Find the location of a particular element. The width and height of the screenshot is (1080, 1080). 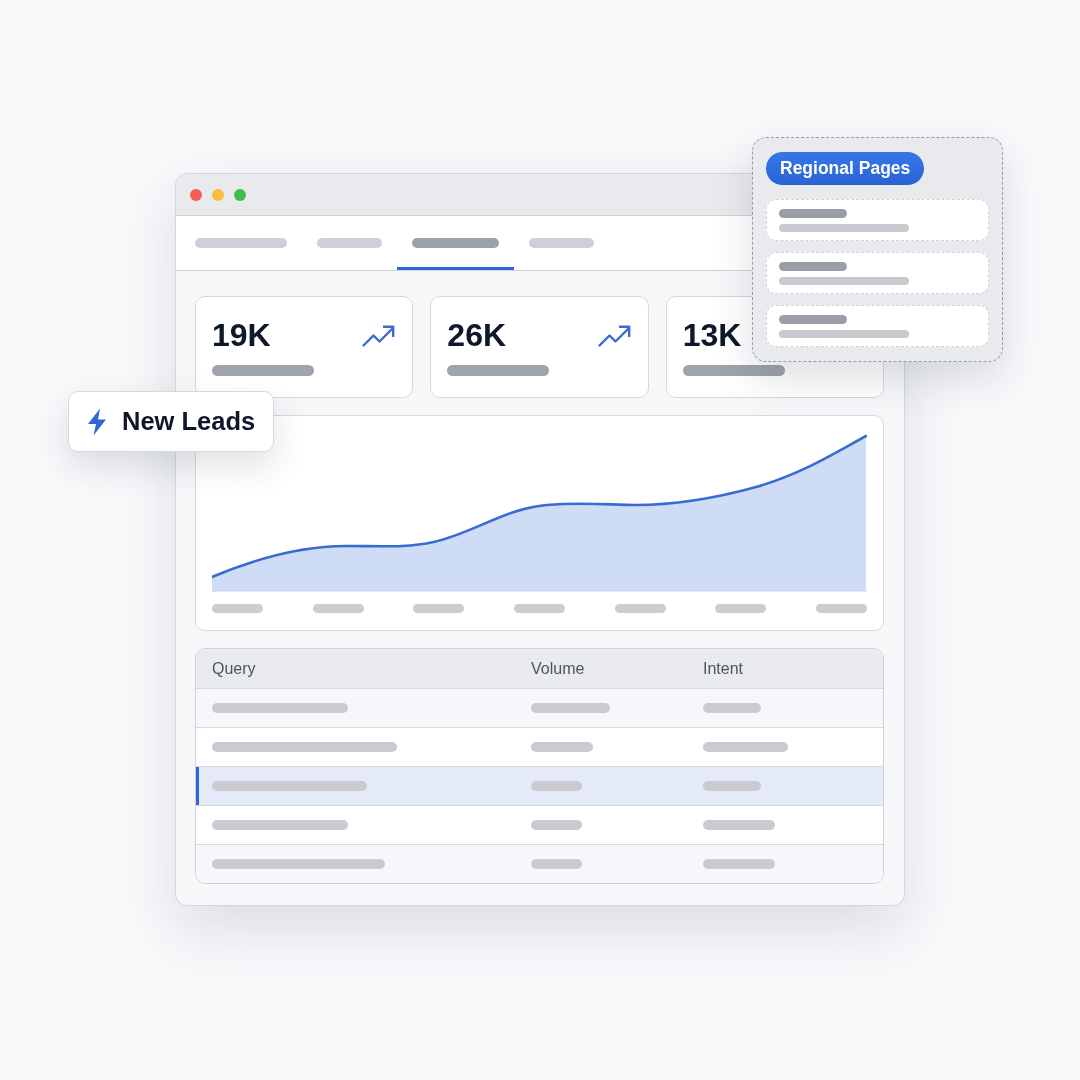

close-button is located at coordinates (196, 194).